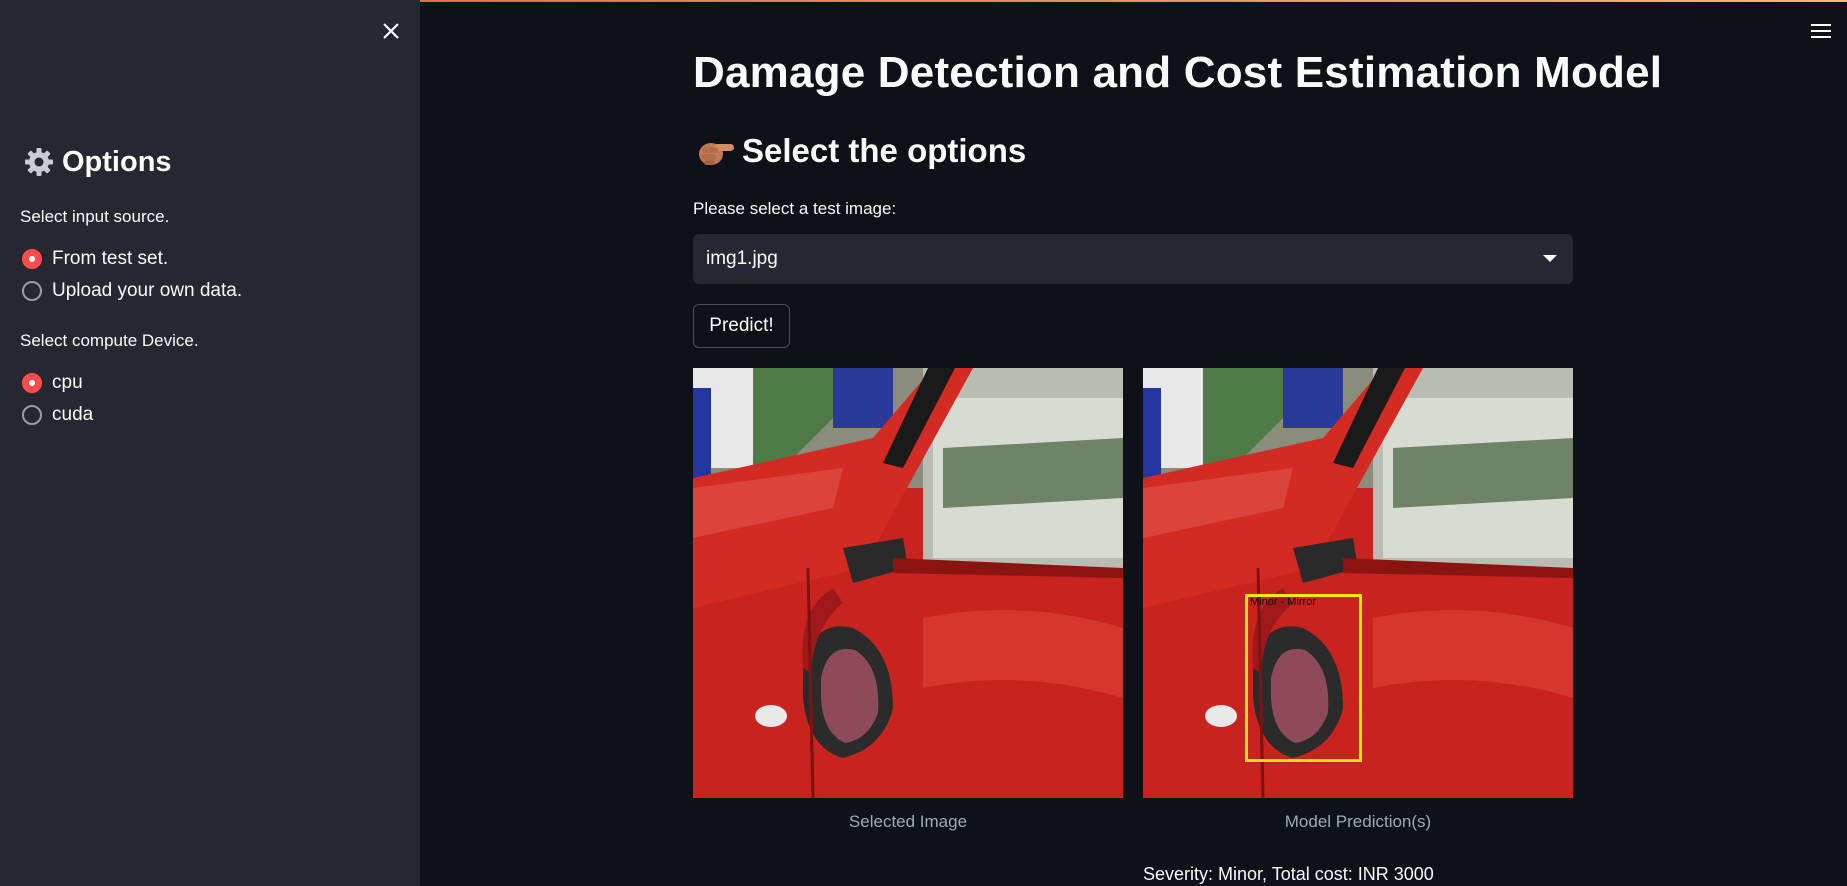 The width and height of the screenshot is (1847, 886). I want to click on selected-image, so click(908, 583).